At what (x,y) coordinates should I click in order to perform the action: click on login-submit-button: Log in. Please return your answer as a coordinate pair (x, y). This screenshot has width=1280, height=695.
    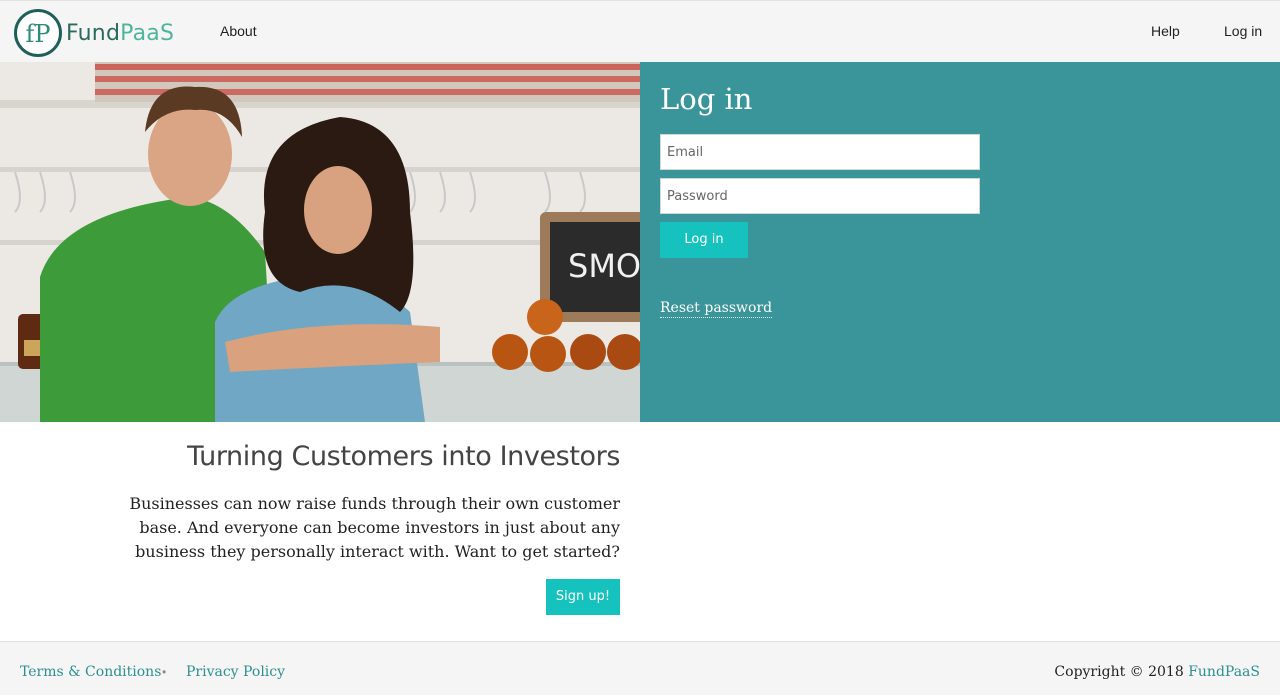
    Looking at the image, I should click on (704, 240).